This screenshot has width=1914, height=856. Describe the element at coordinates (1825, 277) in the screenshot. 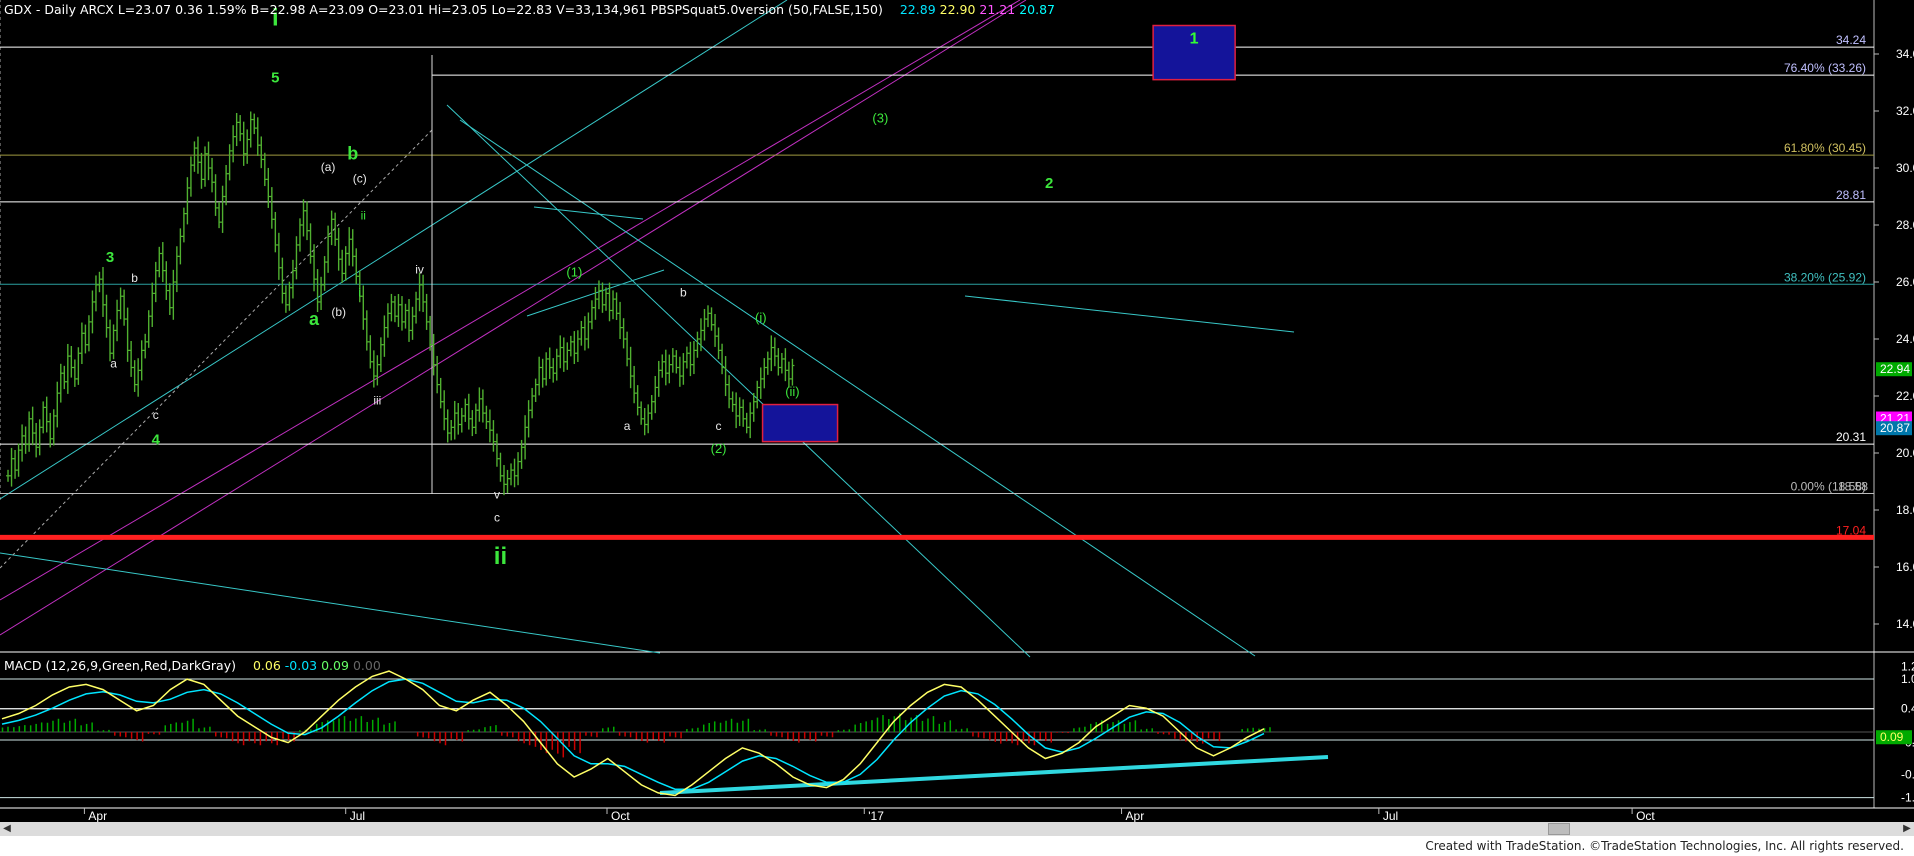

I see `level-label: 38.20% (25.92)` at that location.